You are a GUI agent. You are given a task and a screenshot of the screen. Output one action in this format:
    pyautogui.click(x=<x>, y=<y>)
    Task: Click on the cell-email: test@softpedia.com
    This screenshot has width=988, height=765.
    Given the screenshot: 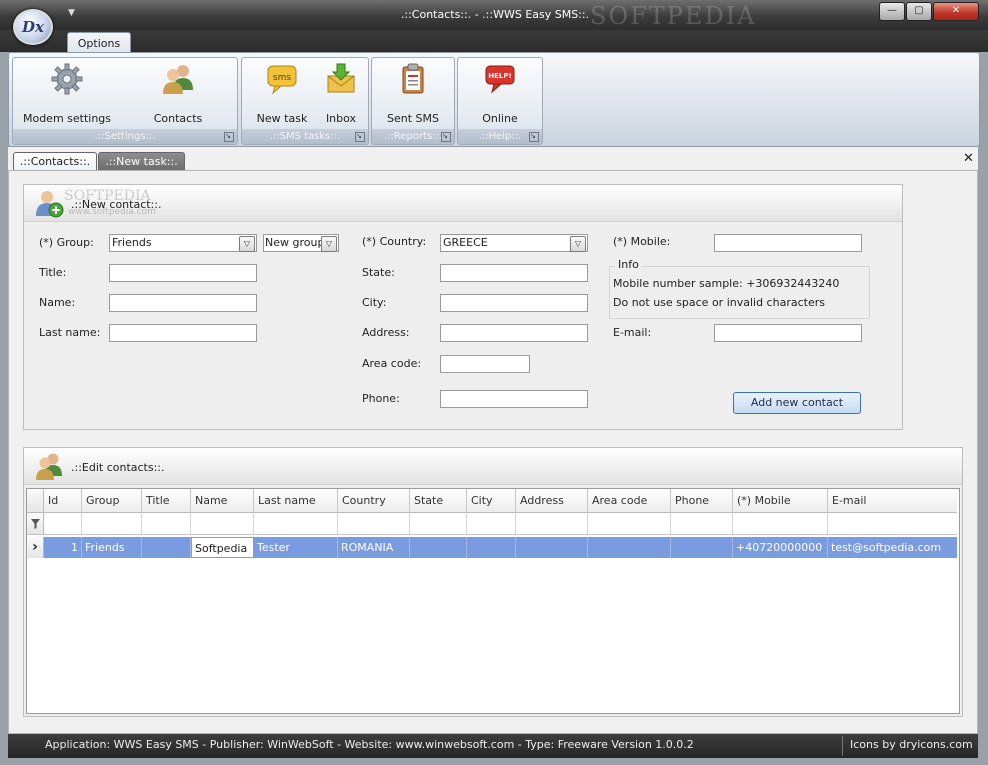 What is the action you would take?
    pyautogui.click(x=892, y=547)
    